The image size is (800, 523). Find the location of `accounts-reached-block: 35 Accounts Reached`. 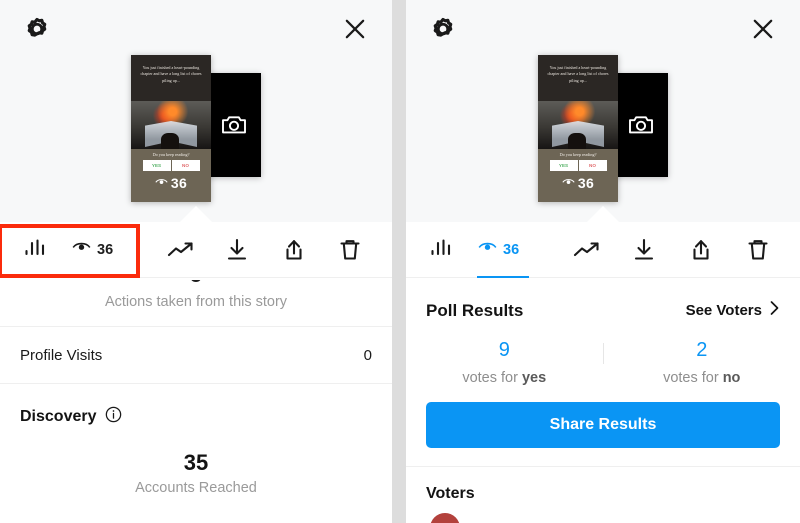

accounts-reached-block: 35 Accounts Reached is located at coordinates (196, 462).